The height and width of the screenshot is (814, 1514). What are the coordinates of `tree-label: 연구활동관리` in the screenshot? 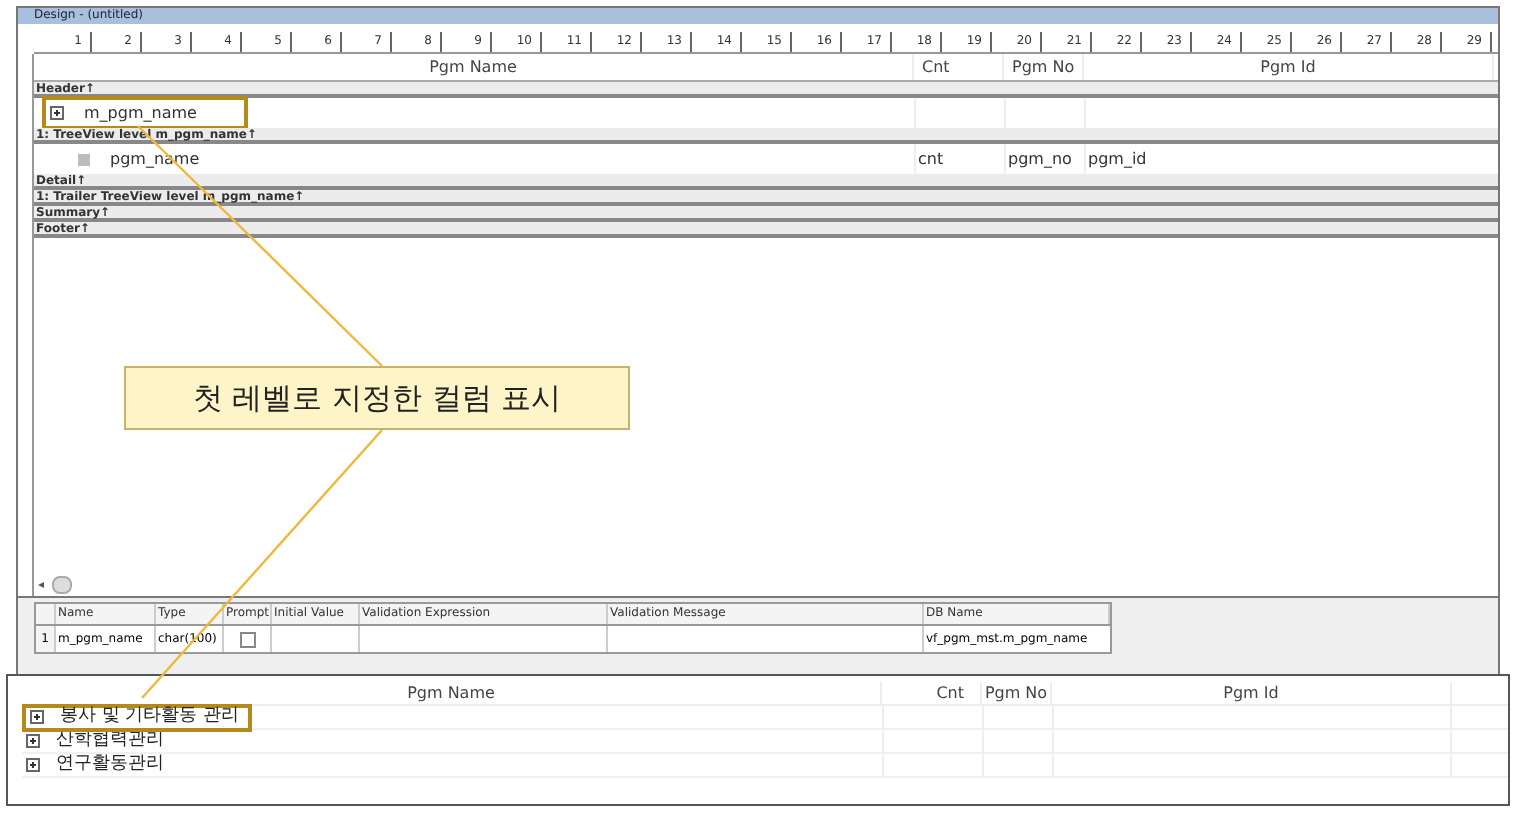 It's located at (110, 765).